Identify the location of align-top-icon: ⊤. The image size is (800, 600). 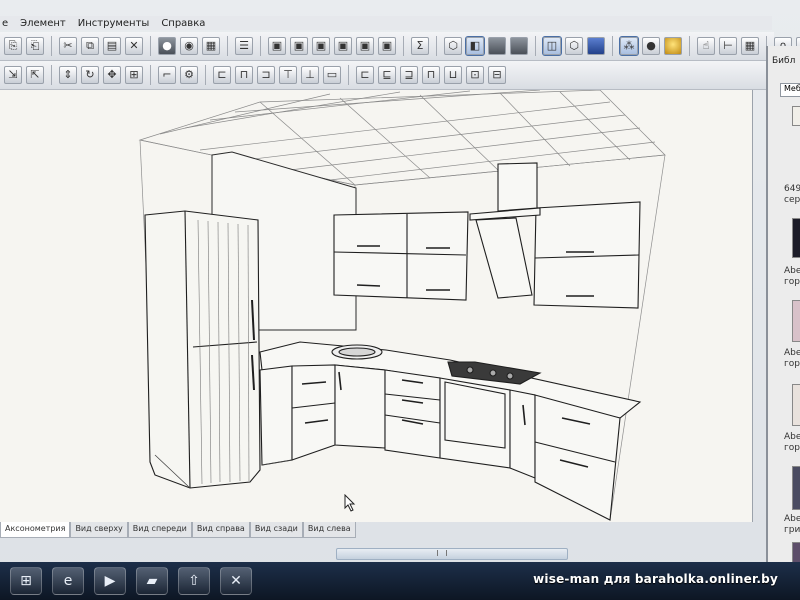
(288, 75).